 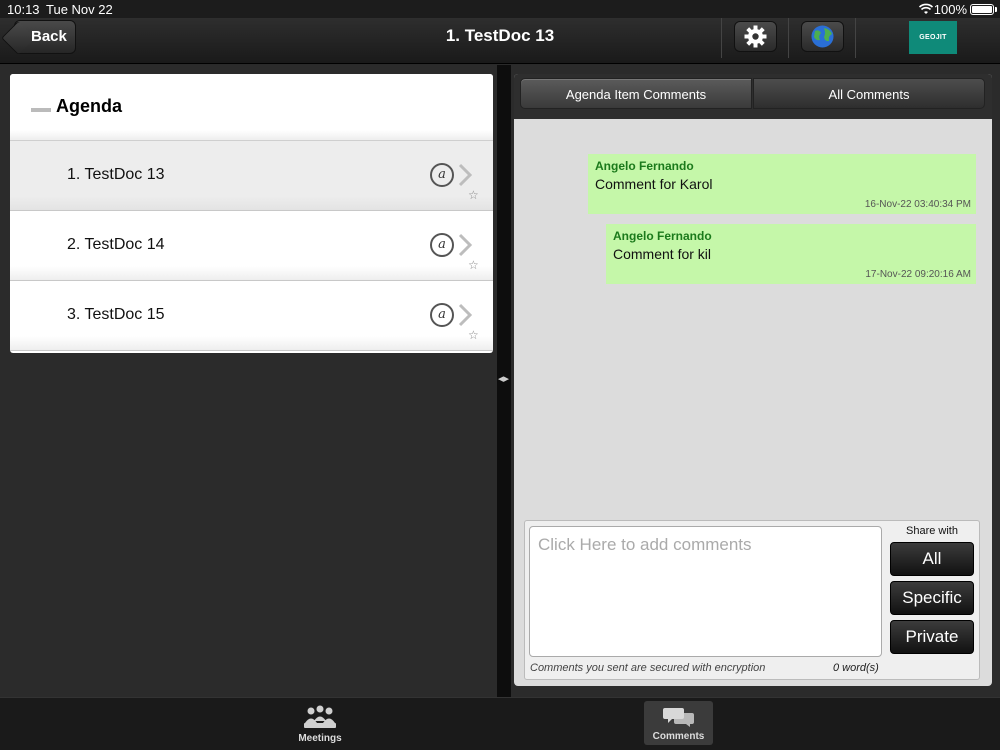 I want to click on settings-button, so click(x=755, y=36).